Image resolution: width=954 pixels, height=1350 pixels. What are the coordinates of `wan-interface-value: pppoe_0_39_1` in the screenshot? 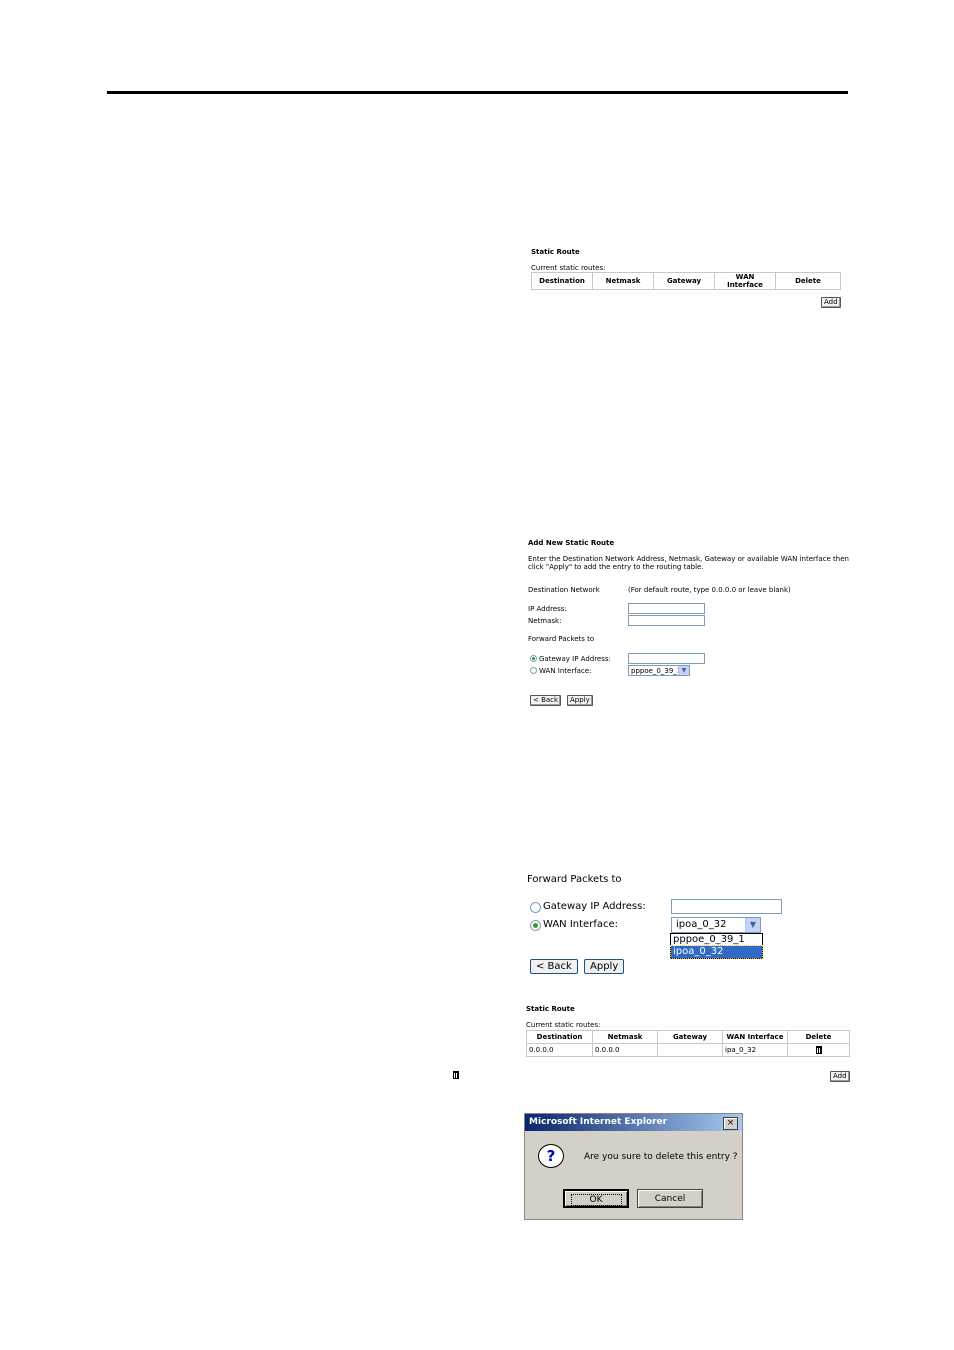 It's located at (656, 671).